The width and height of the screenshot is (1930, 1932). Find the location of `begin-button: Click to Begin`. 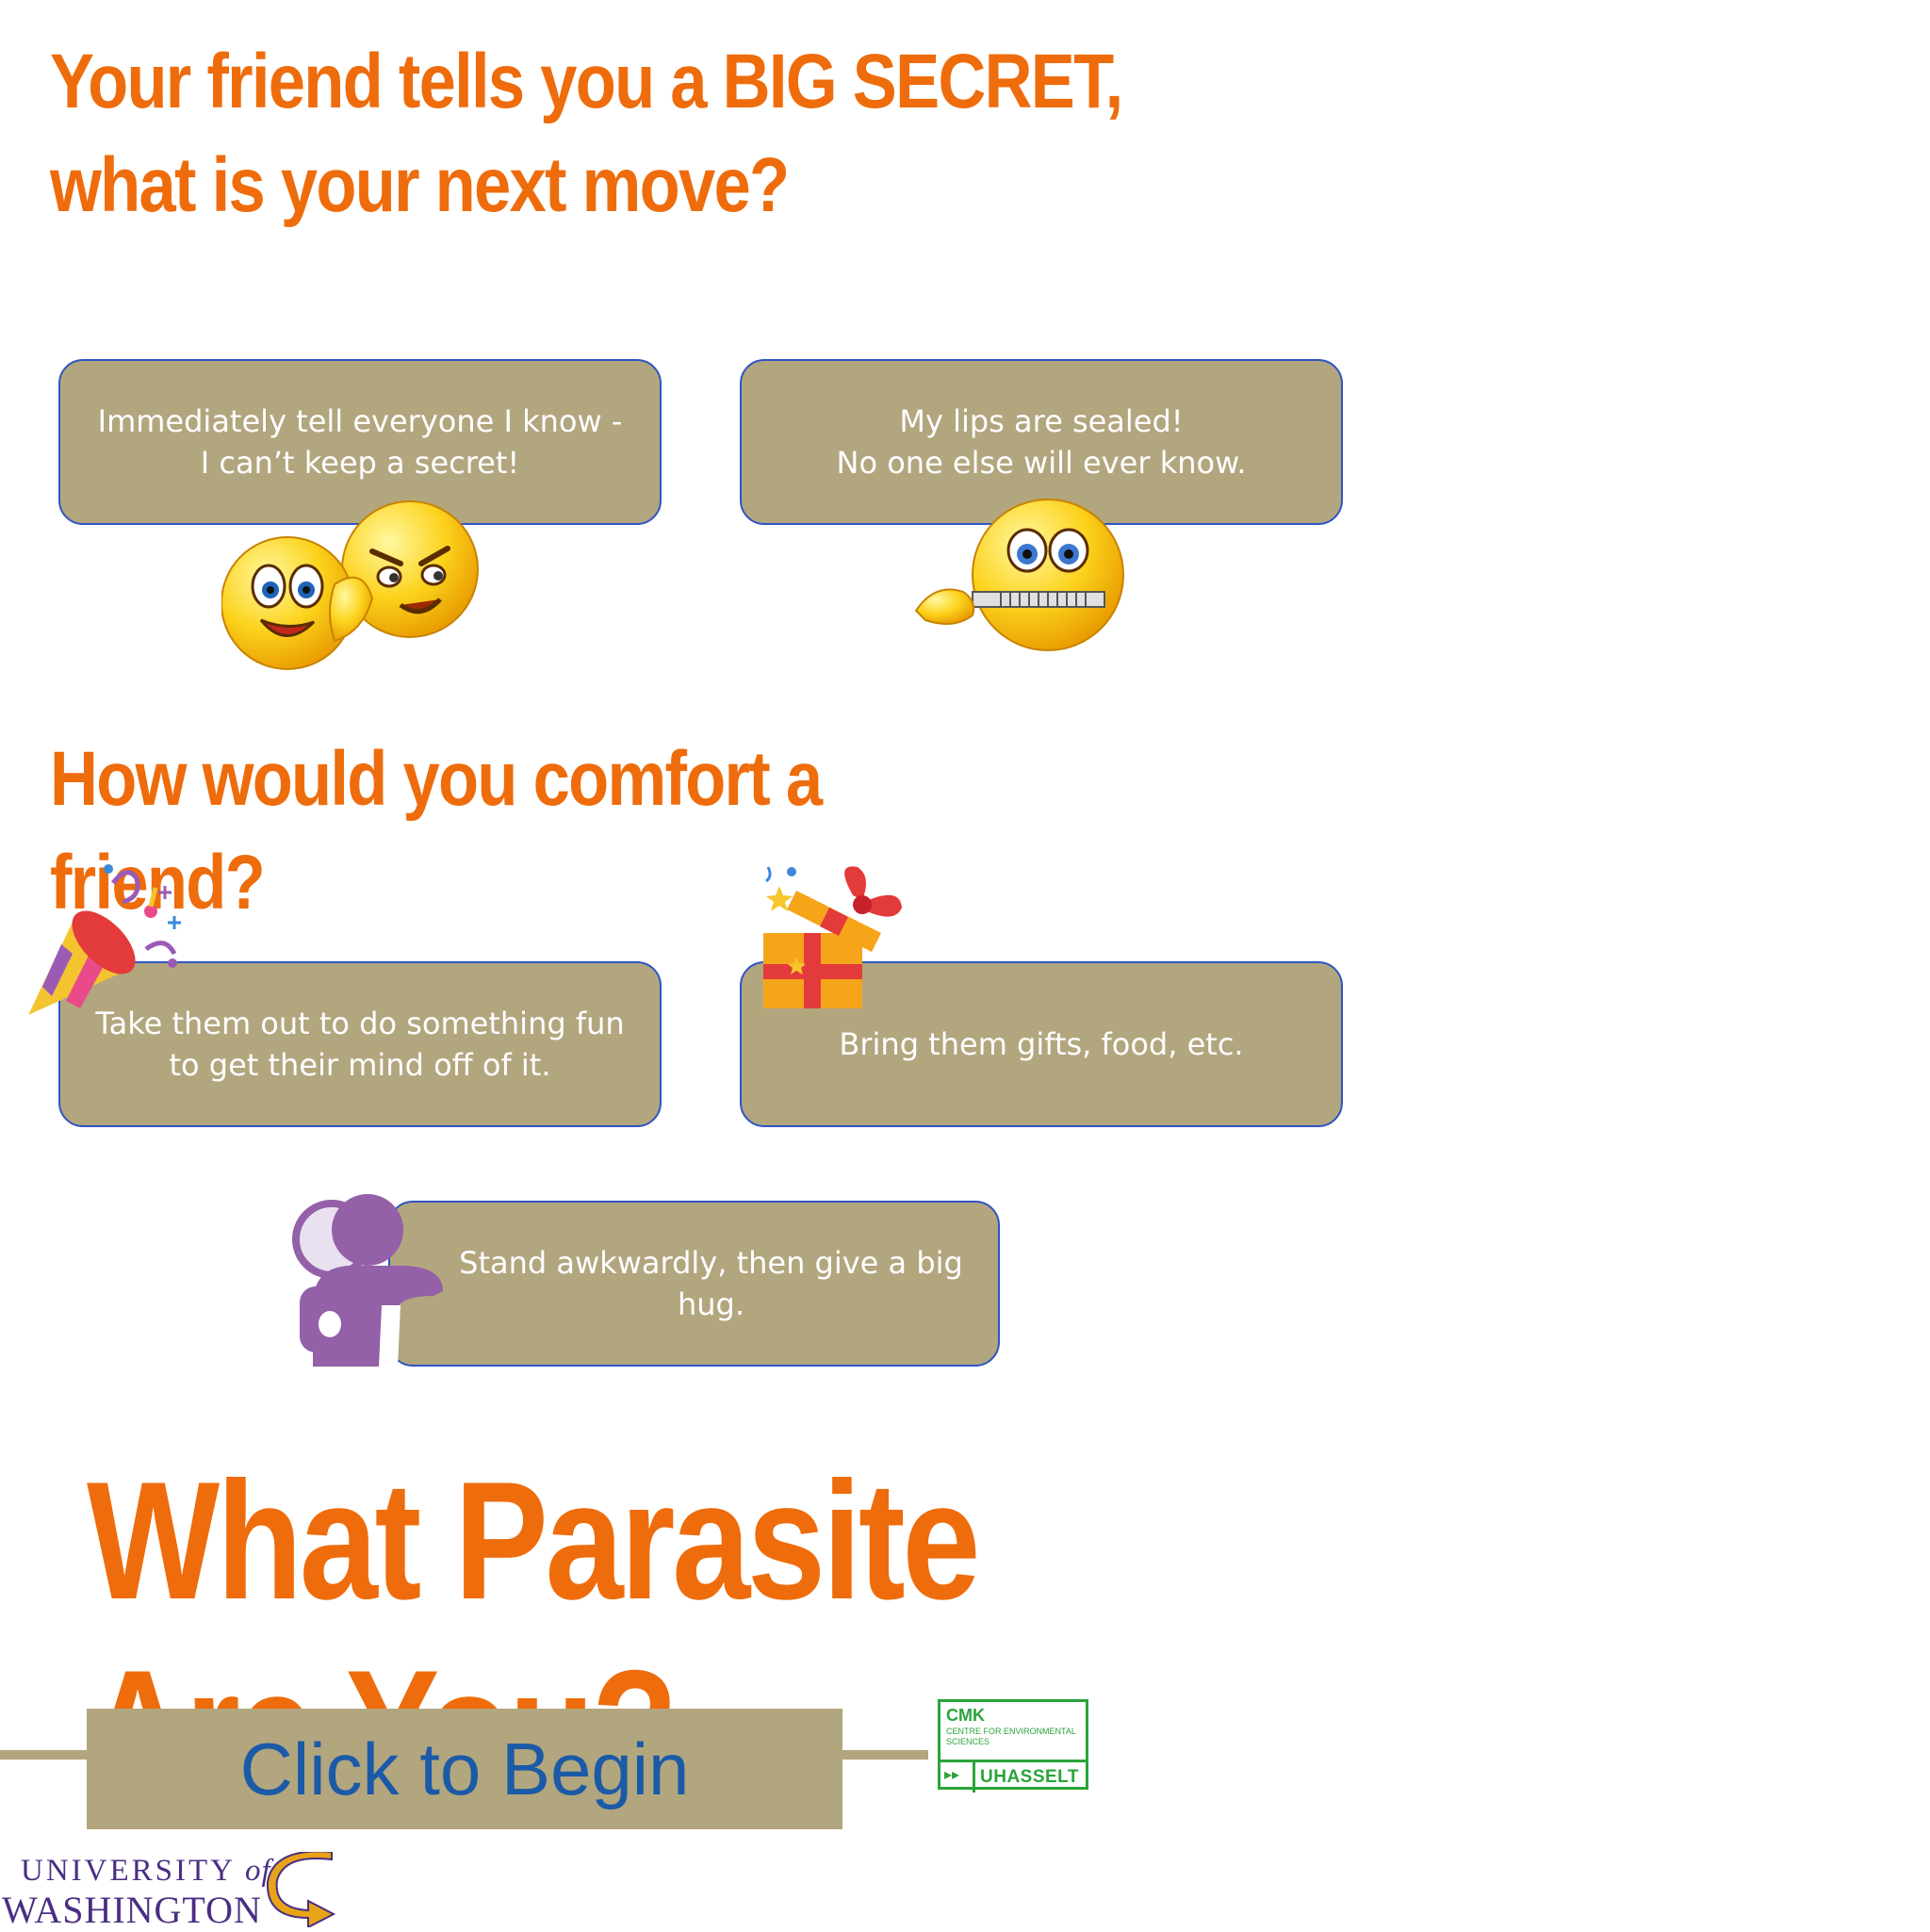

begin-button: Click to Begin is located at coordinates (464, 1769).